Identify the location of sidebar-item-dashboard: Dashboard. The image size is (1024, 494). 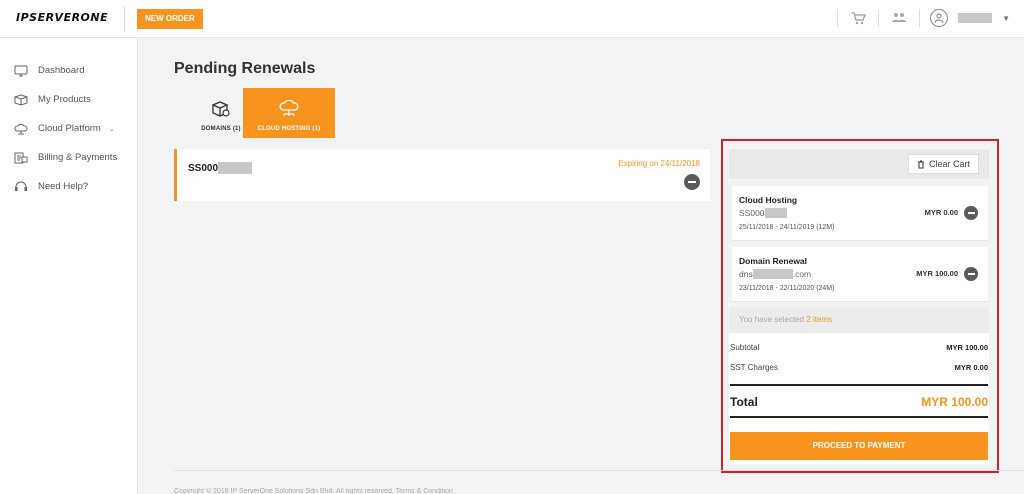
(68, 70).